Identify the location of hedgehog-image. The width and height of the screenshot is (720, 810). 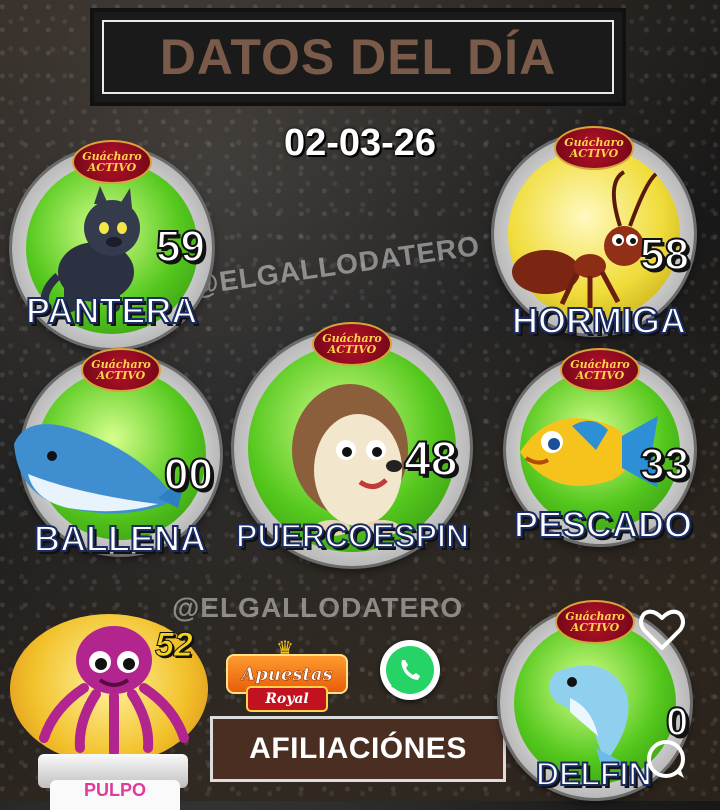
(354, 455).